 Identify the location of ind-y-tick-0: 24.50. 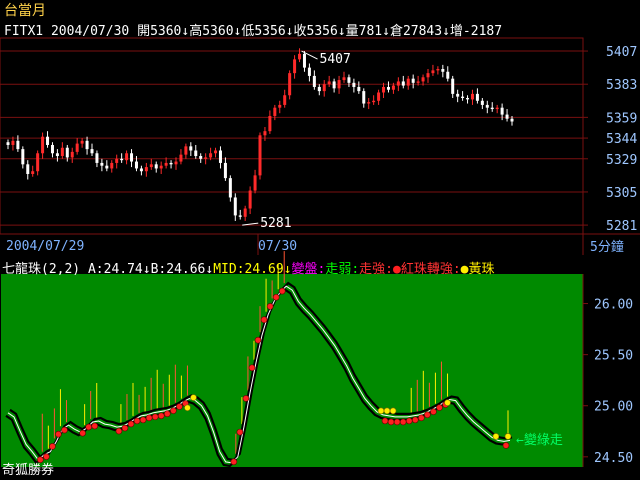
(613, 458).